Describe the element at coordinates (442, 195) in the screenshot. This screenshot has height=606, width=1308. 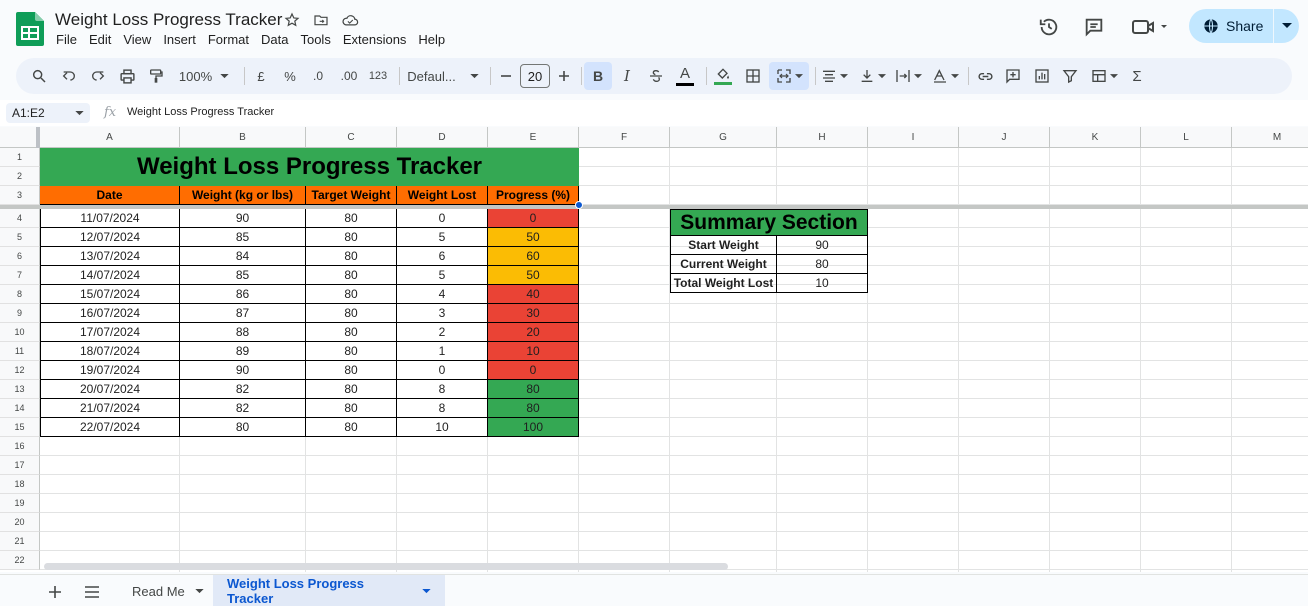
I see `tracker-header-cell: Weight Lost` at that location.